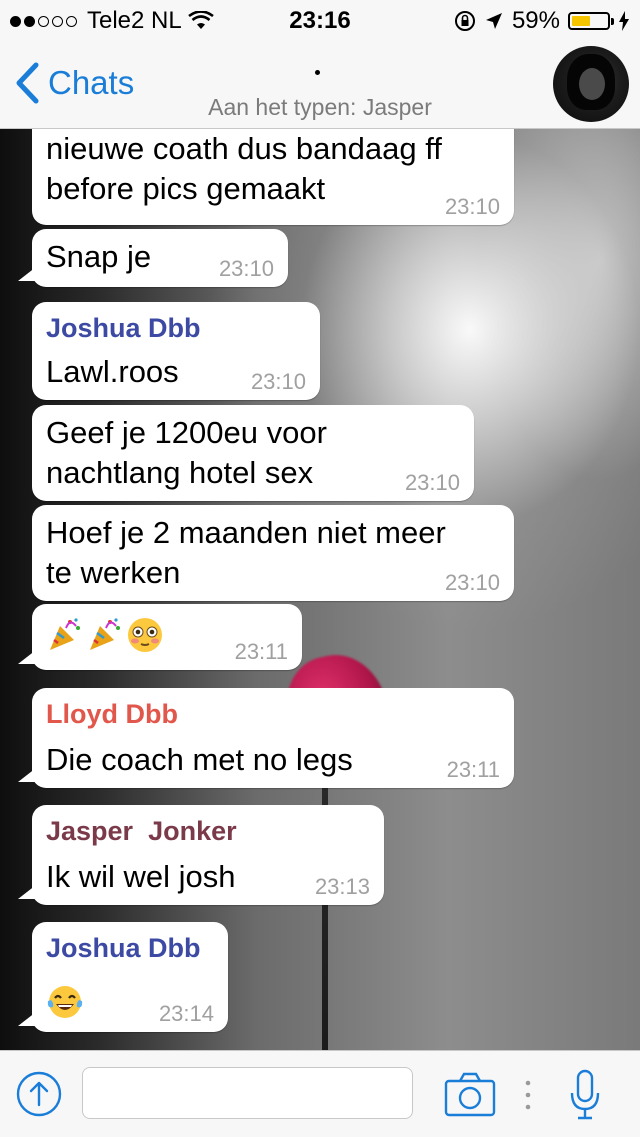 The width and height of the screenshot is (640, 1137). I want to click on battery-percent: 59%, so click(535, 20).